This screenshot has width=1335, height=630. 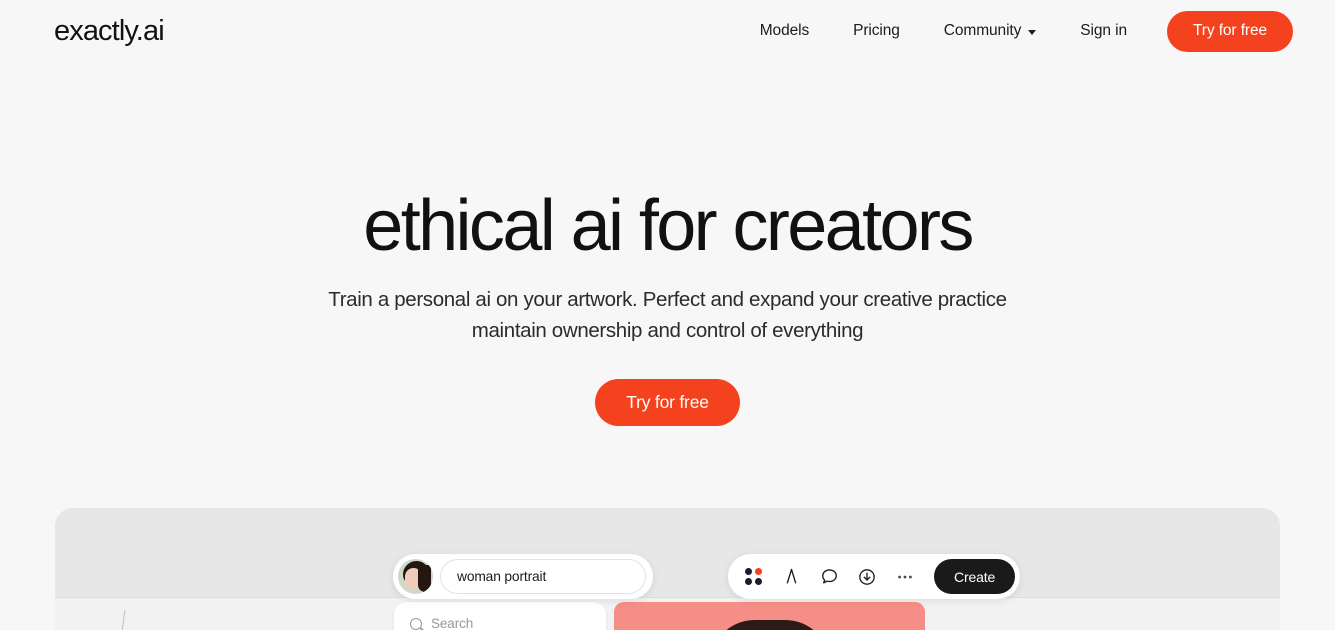 I want to click on nav-link-community-label: Community, so click(x=982, y=30).